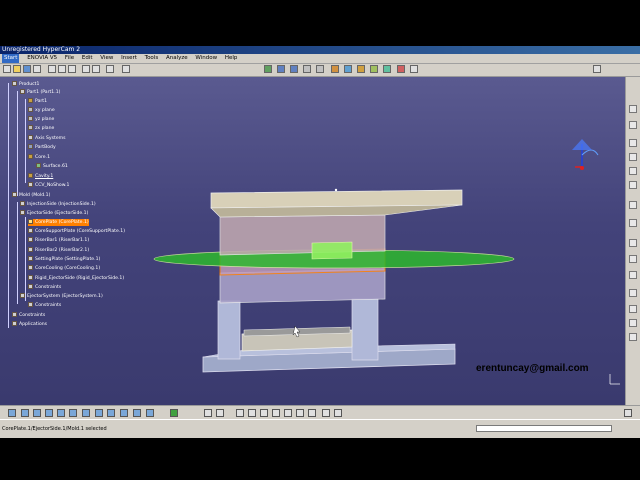  What do you see at coordinates (633, 259) in the screenshot?
I see `fix-icon` at bounding box center [633, 259].